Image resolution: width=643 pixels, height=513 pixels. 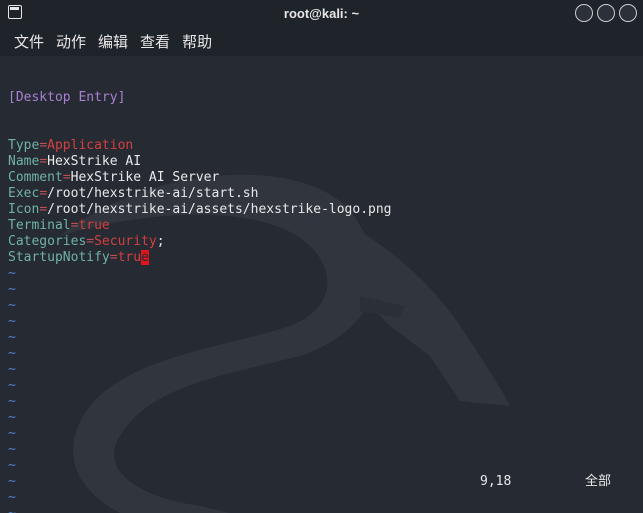 I want to click on menu-view: 查看, so click(x=155, y=41).